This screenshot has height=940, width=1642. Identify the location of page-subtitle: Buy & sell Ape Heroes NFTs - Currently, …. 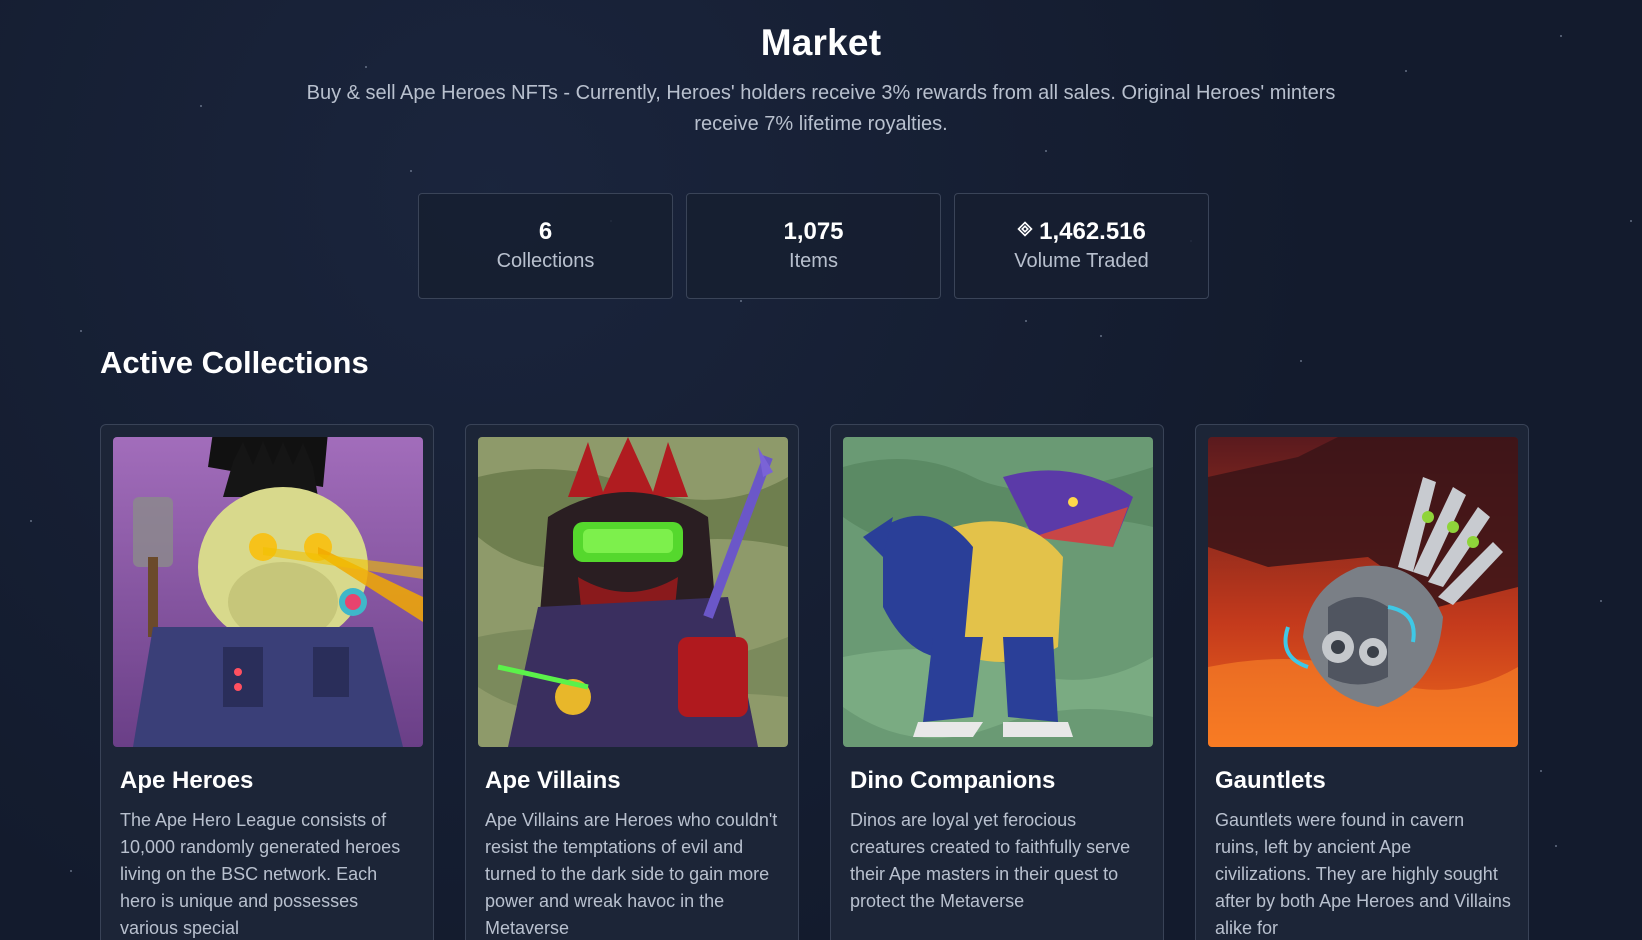
(821, 108).